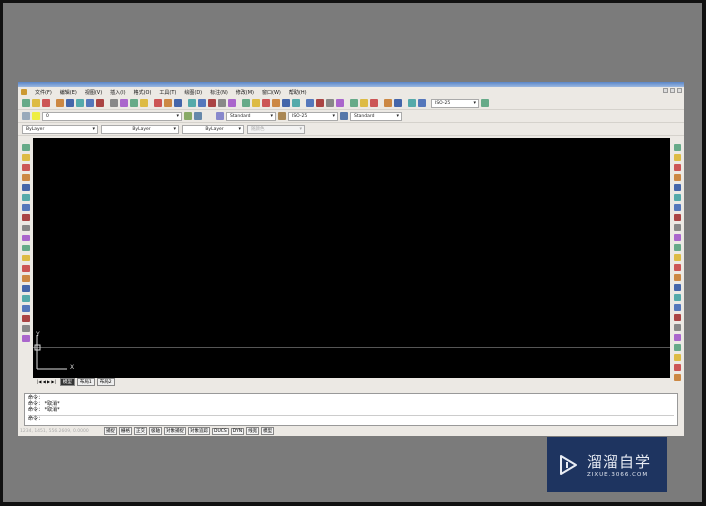 This screenshot has width=706, height=506. Describe the element at coordinates (155, 431) in the screenshot. I see `status-toggle: 极轴` at that location.